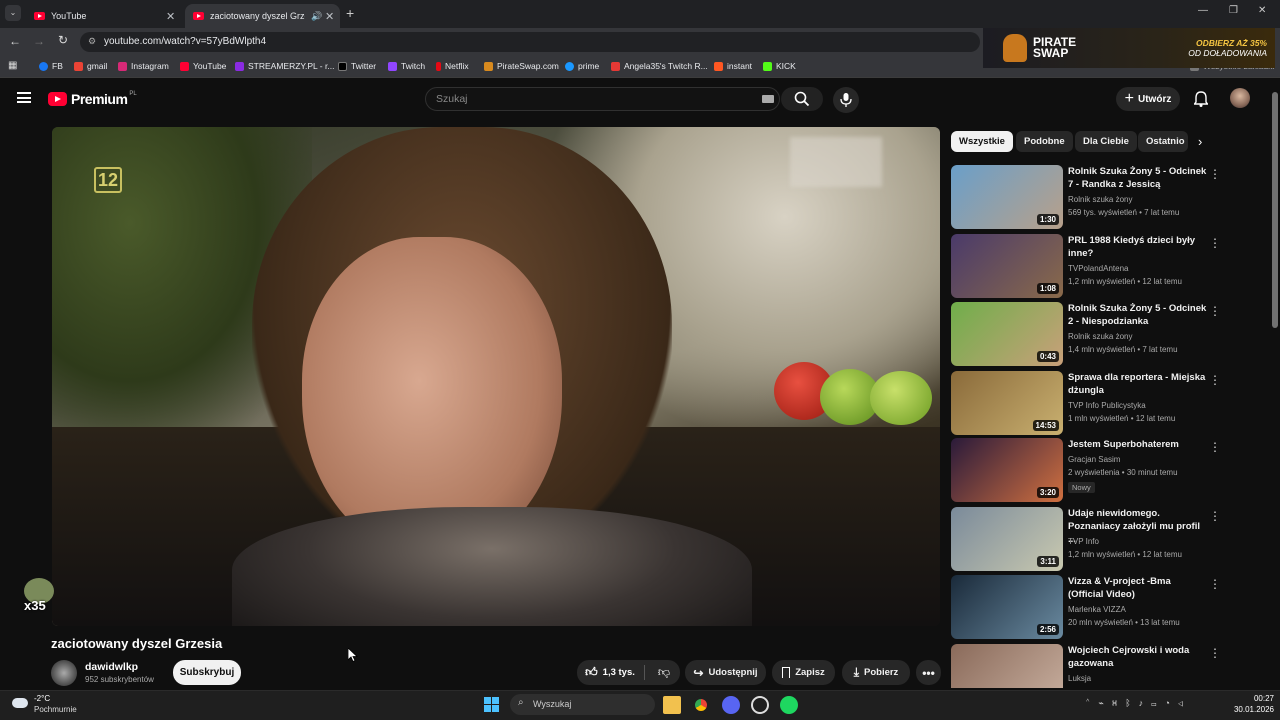  What do you see at coordinates (1184, 703) in the screenshot?
I see `volume-icon: ◁` at bounding box center [1184, 703].